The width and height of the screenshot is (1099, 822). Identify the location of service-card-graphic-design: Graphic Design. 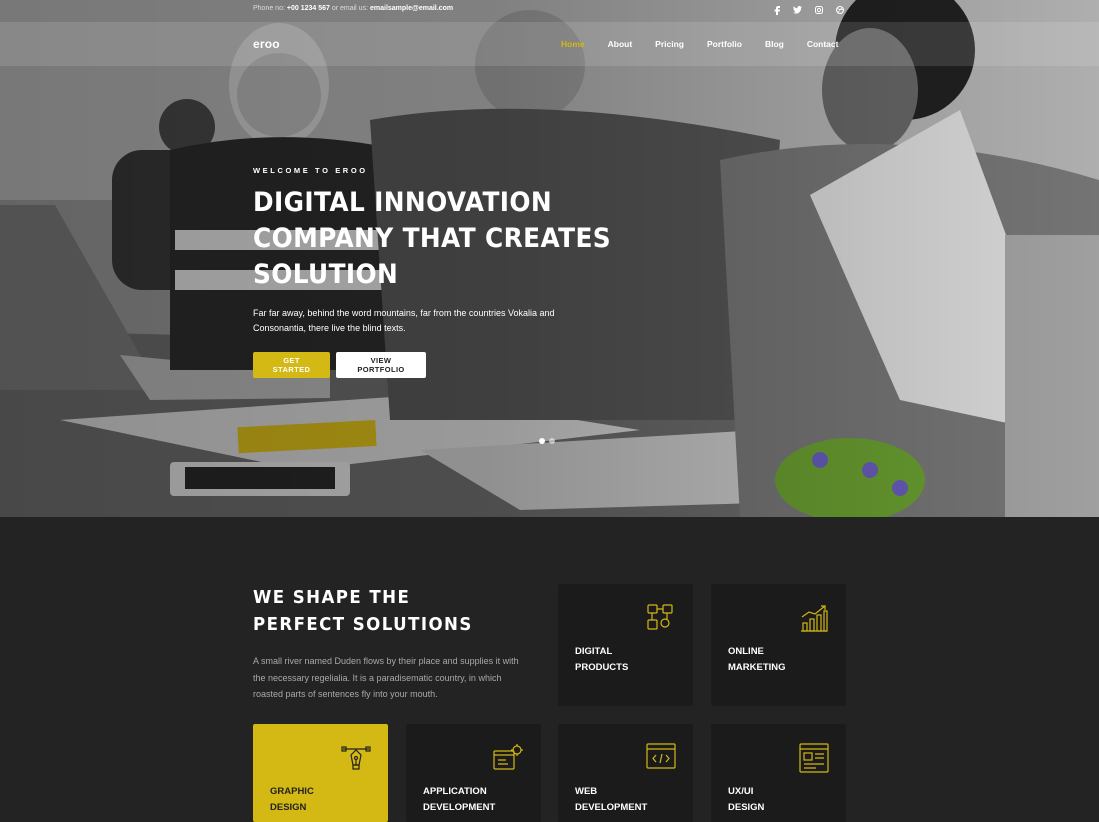
(320, 773).